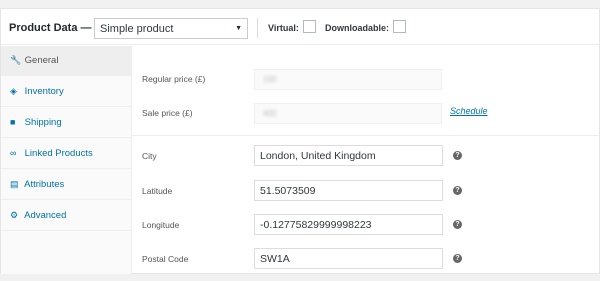 The height and width of the screenshot is (281, 600). I want to click on truck-icon: ■, so click(13, 122).